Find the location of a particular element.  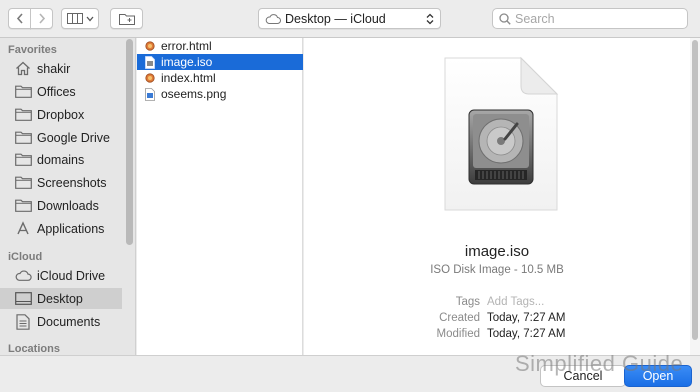

search-icon is located at coordinates (505, 18).